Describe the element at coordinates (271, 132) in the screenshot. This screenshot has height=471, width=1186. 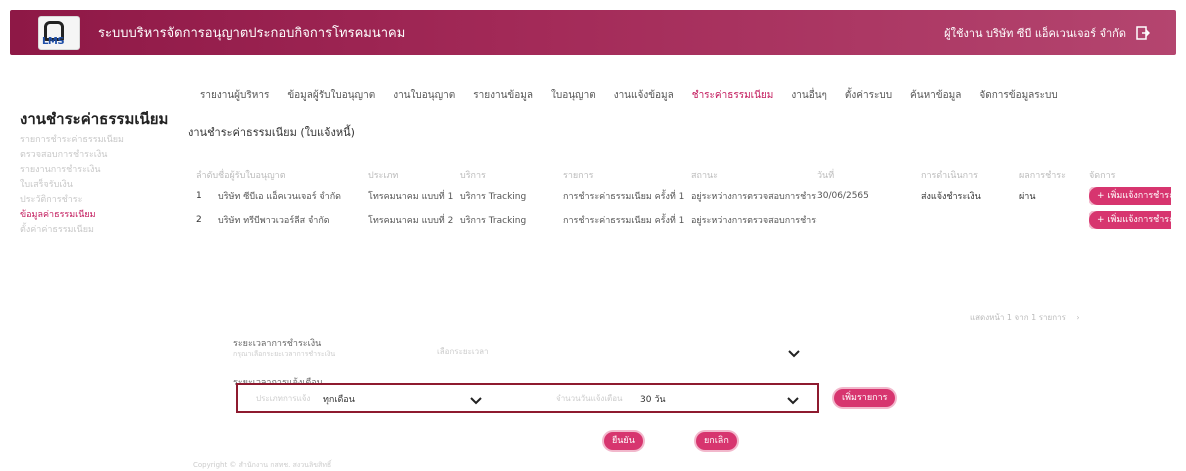
I see `section-title: งานชำระค่าธรรมเนียม (ใบแจ้งหนี้)` at that location.